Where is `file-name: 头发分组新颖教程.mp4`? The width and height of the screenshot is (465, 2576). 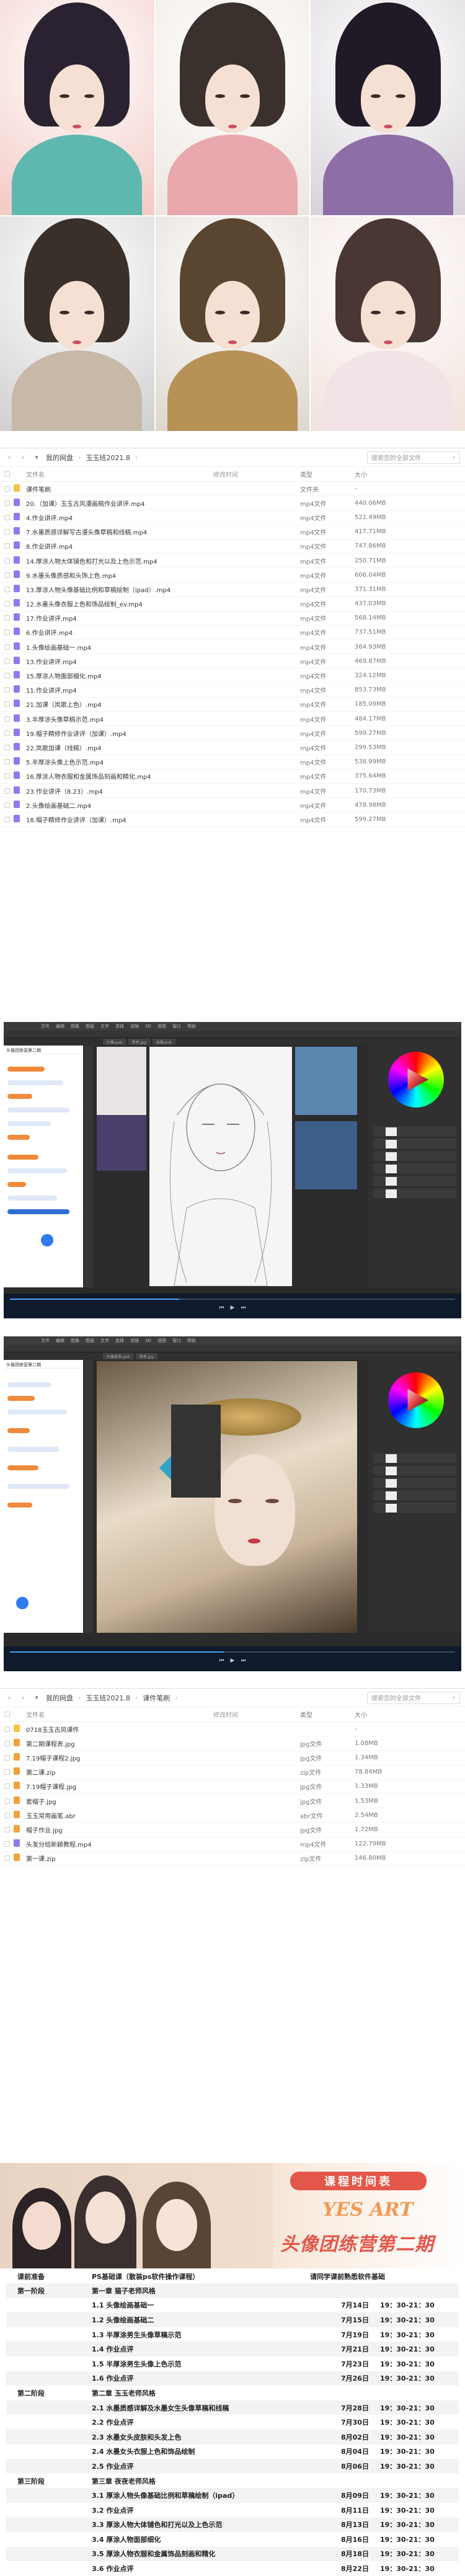
file-name: 头发分组新颖教程.mp4 is located at coordinates (119, 1844).